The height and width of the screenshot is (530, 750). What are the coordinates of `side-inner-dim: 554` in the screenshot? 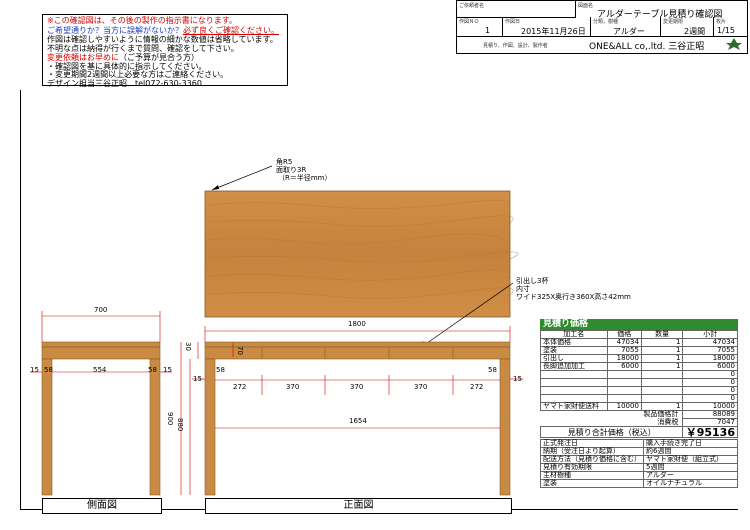 It's located at (100, 370).